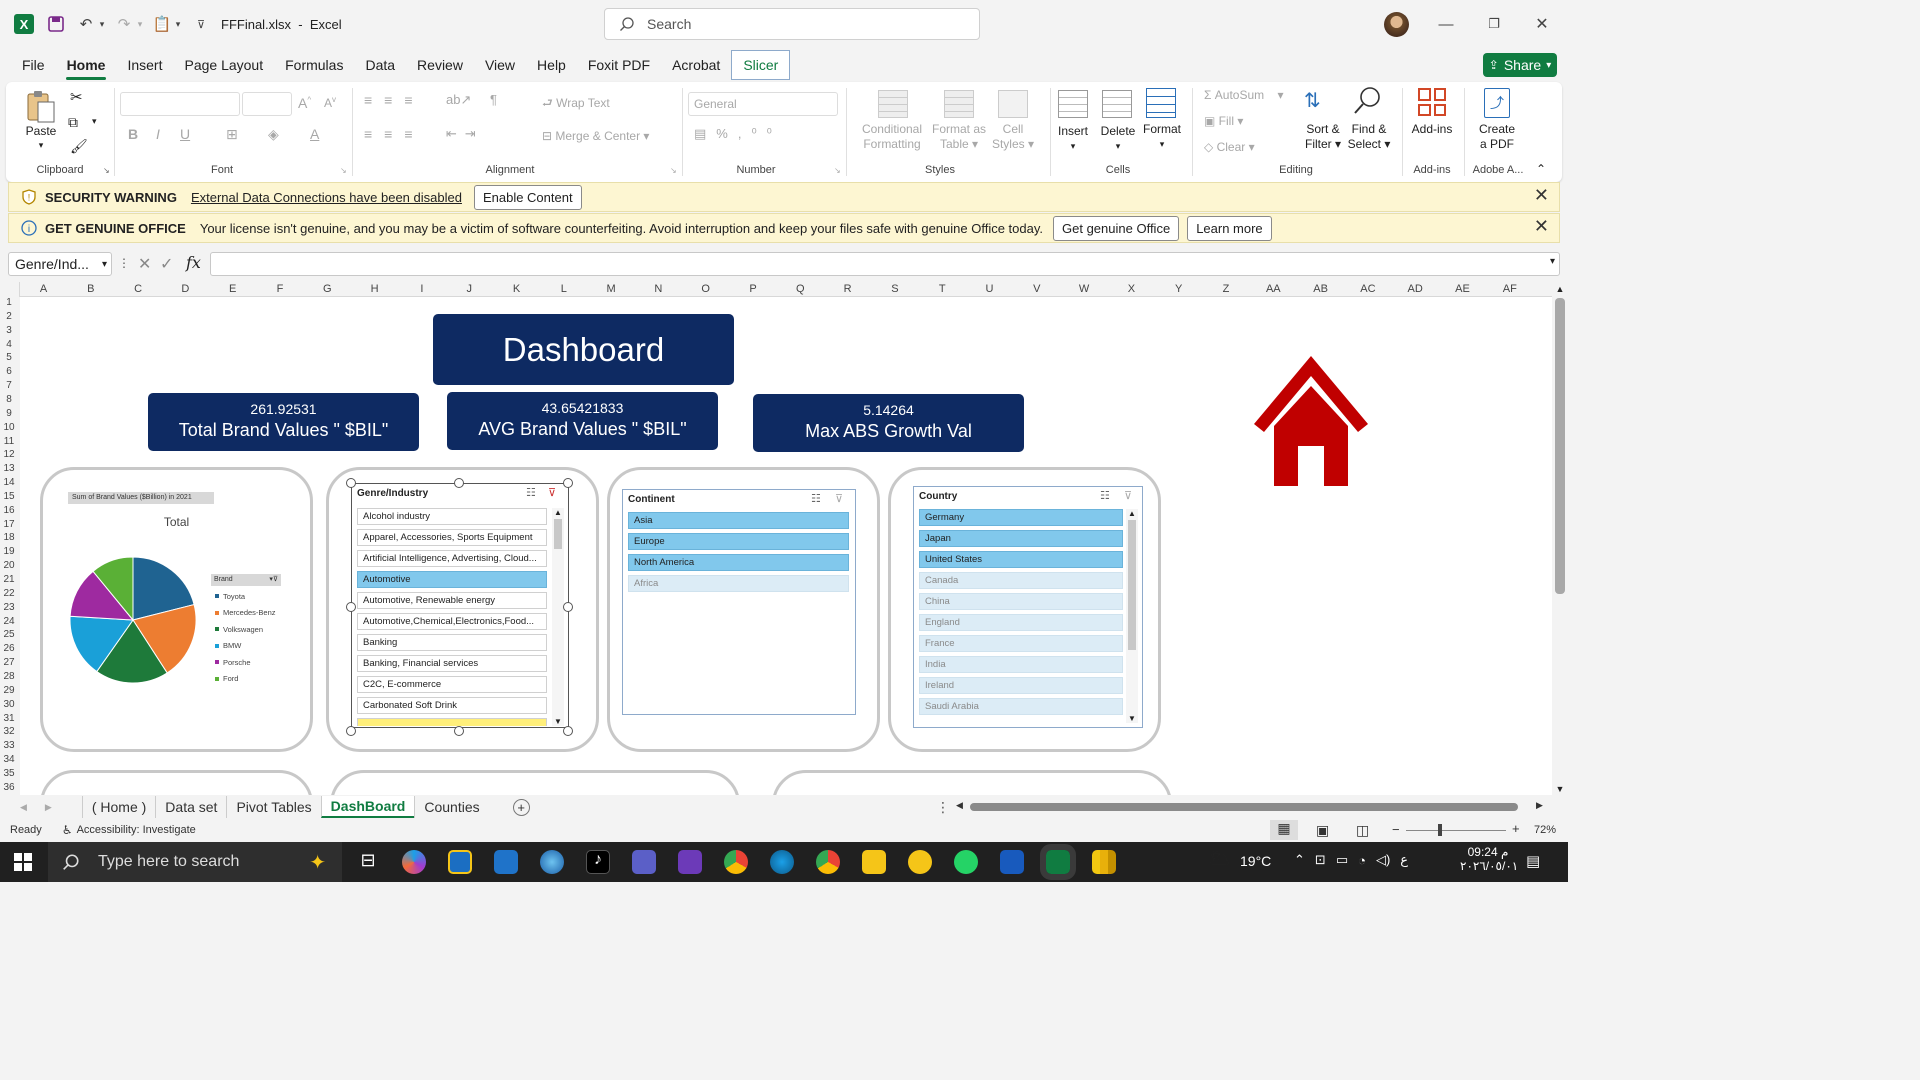  I want to click on zoom-slider-thumb, so click(1440, 830).